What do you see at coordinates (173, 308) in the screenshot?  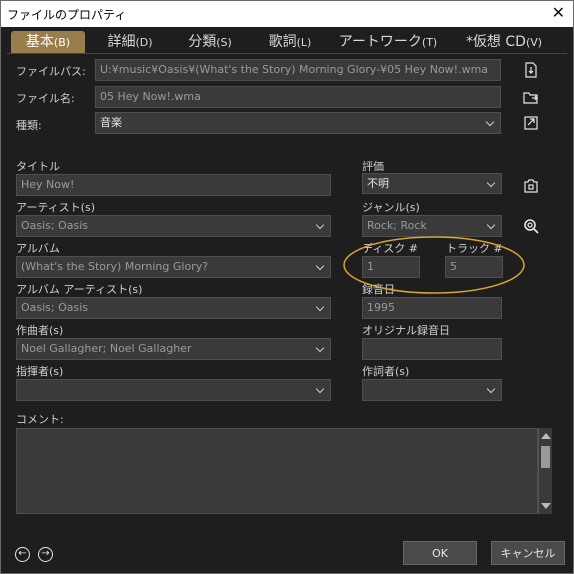 I see `album-artist-field: Oasis; Oasis` at bounding box center [173, 308].